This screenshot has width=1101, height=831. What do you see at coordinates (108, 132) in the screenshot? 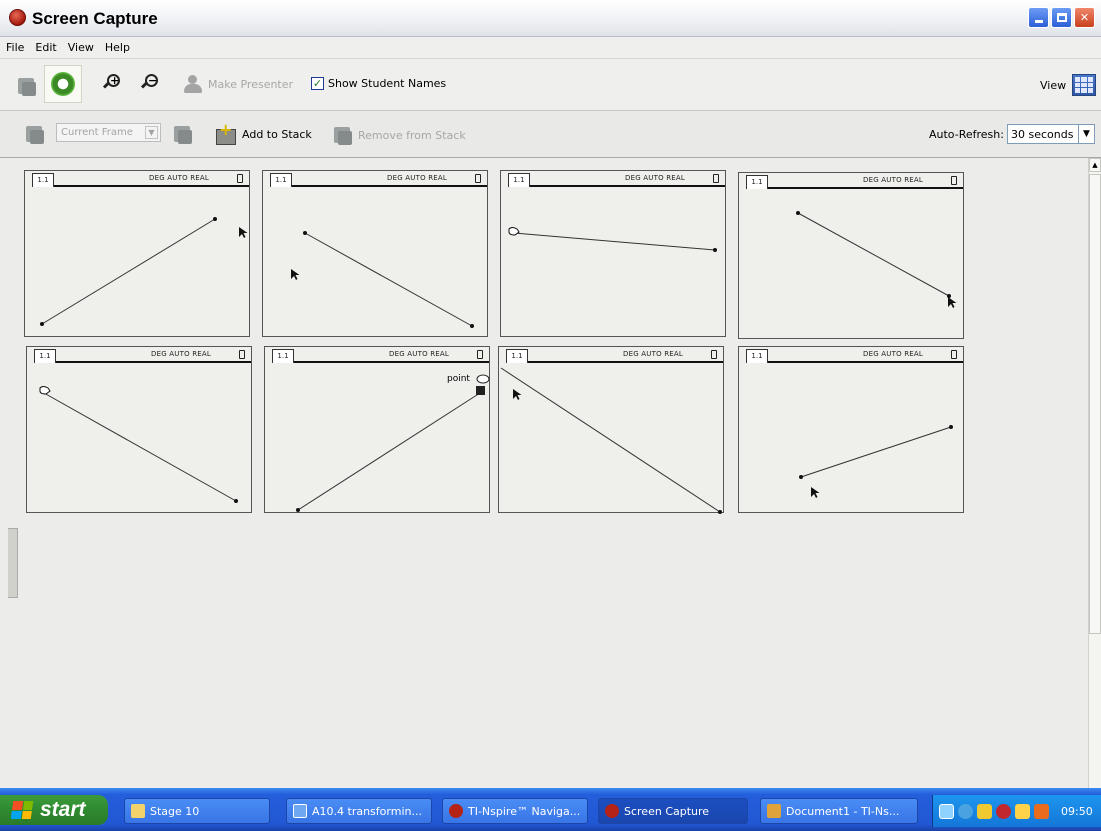
I see `frame-select: Current Frame ▼` at bounding box center [108, 132].